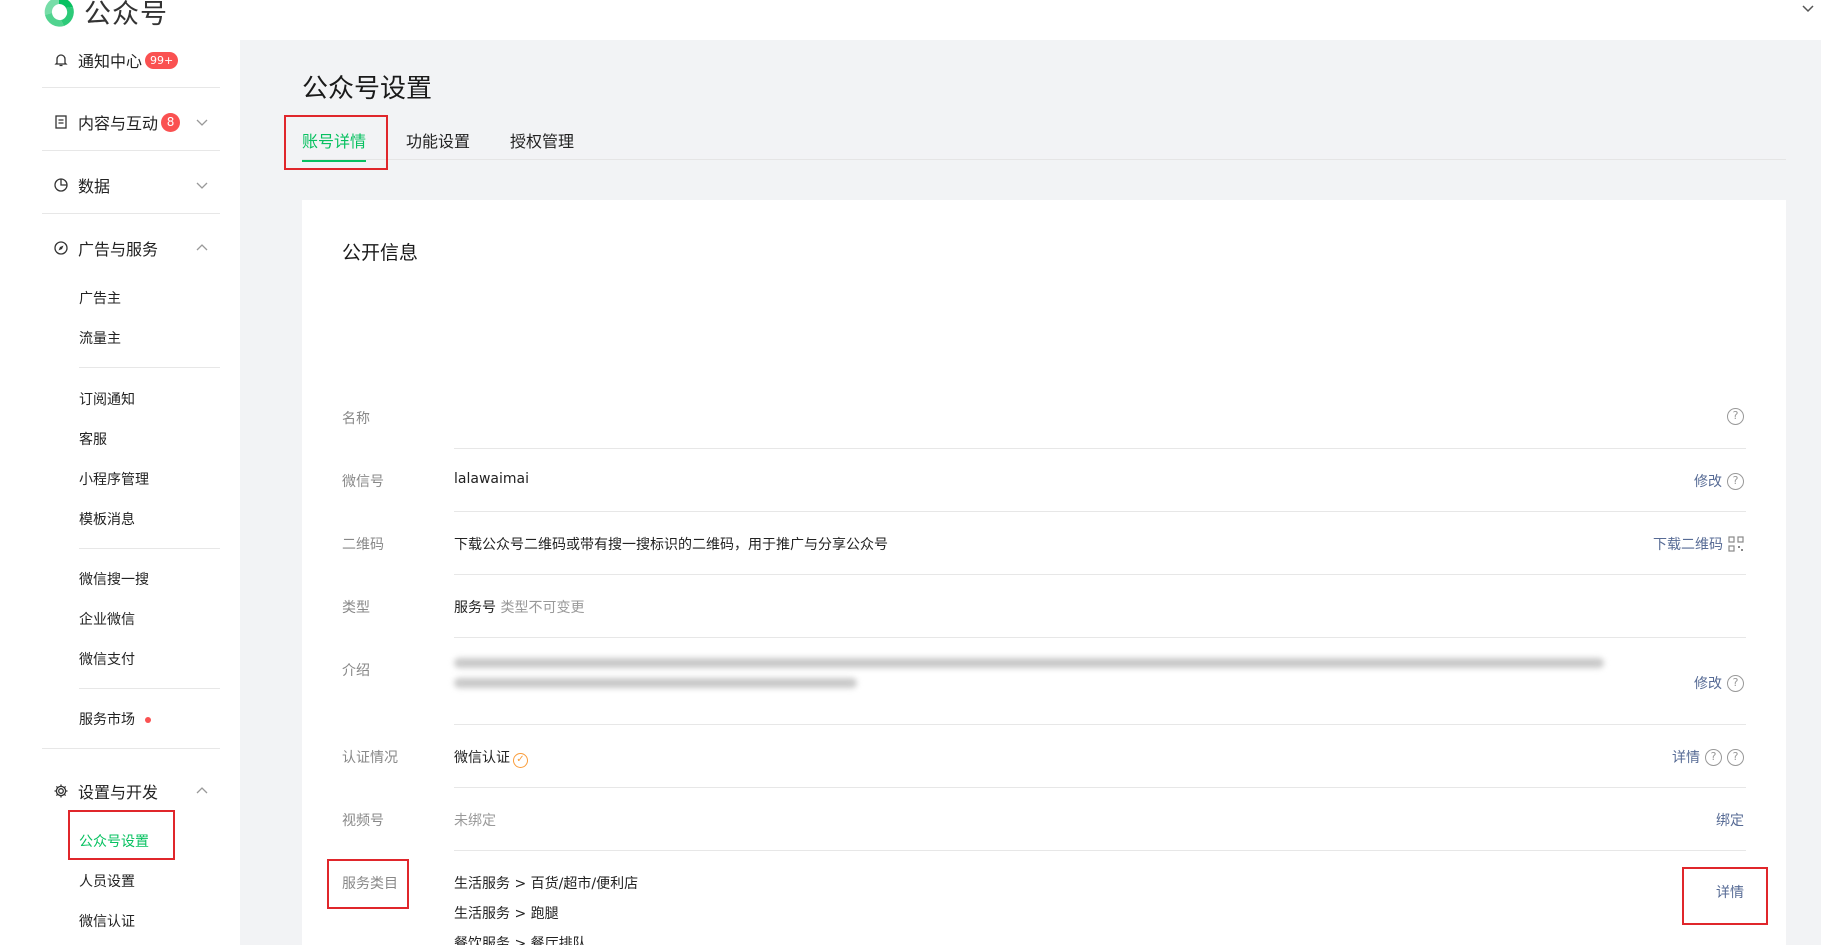 This screenshot has height=945, width=1821. I want to click on verify-label: 认证情况, so click(370, 758).